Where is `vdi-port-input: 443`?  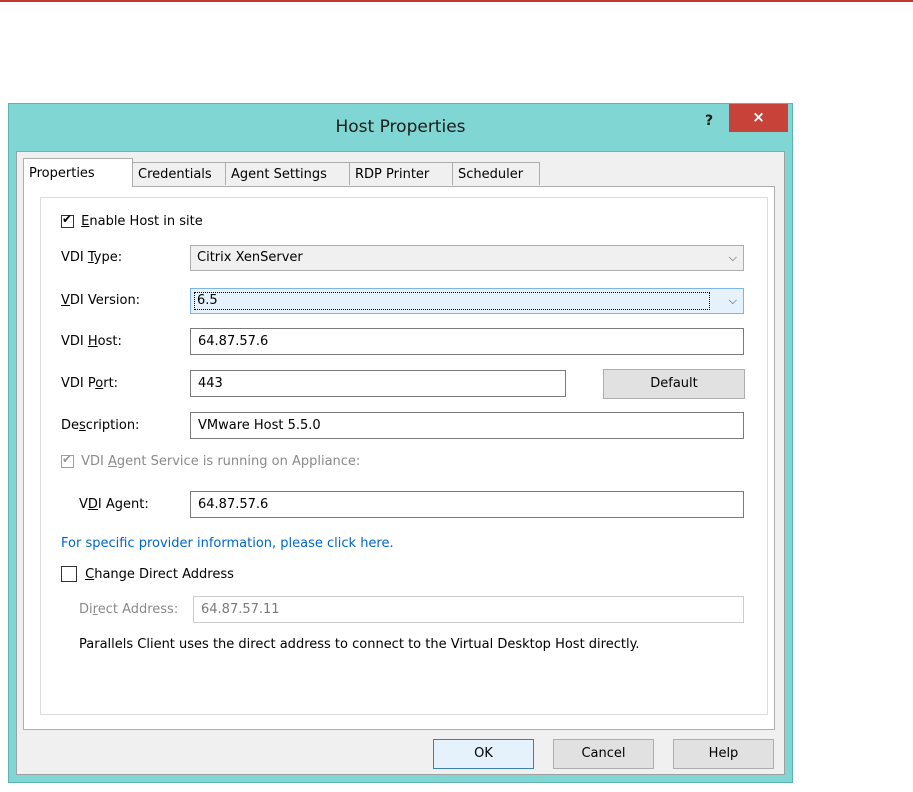 vdi-port-input: 443 is located at coordinates (378, 383).